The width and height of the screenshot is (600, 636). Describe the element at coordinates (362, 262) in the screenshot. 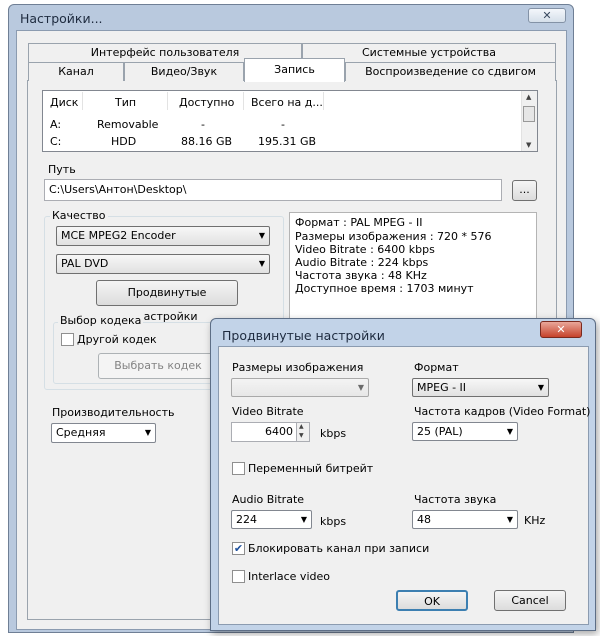

I see `info-line: Audio Bitrate : 224 kbps` at that location.